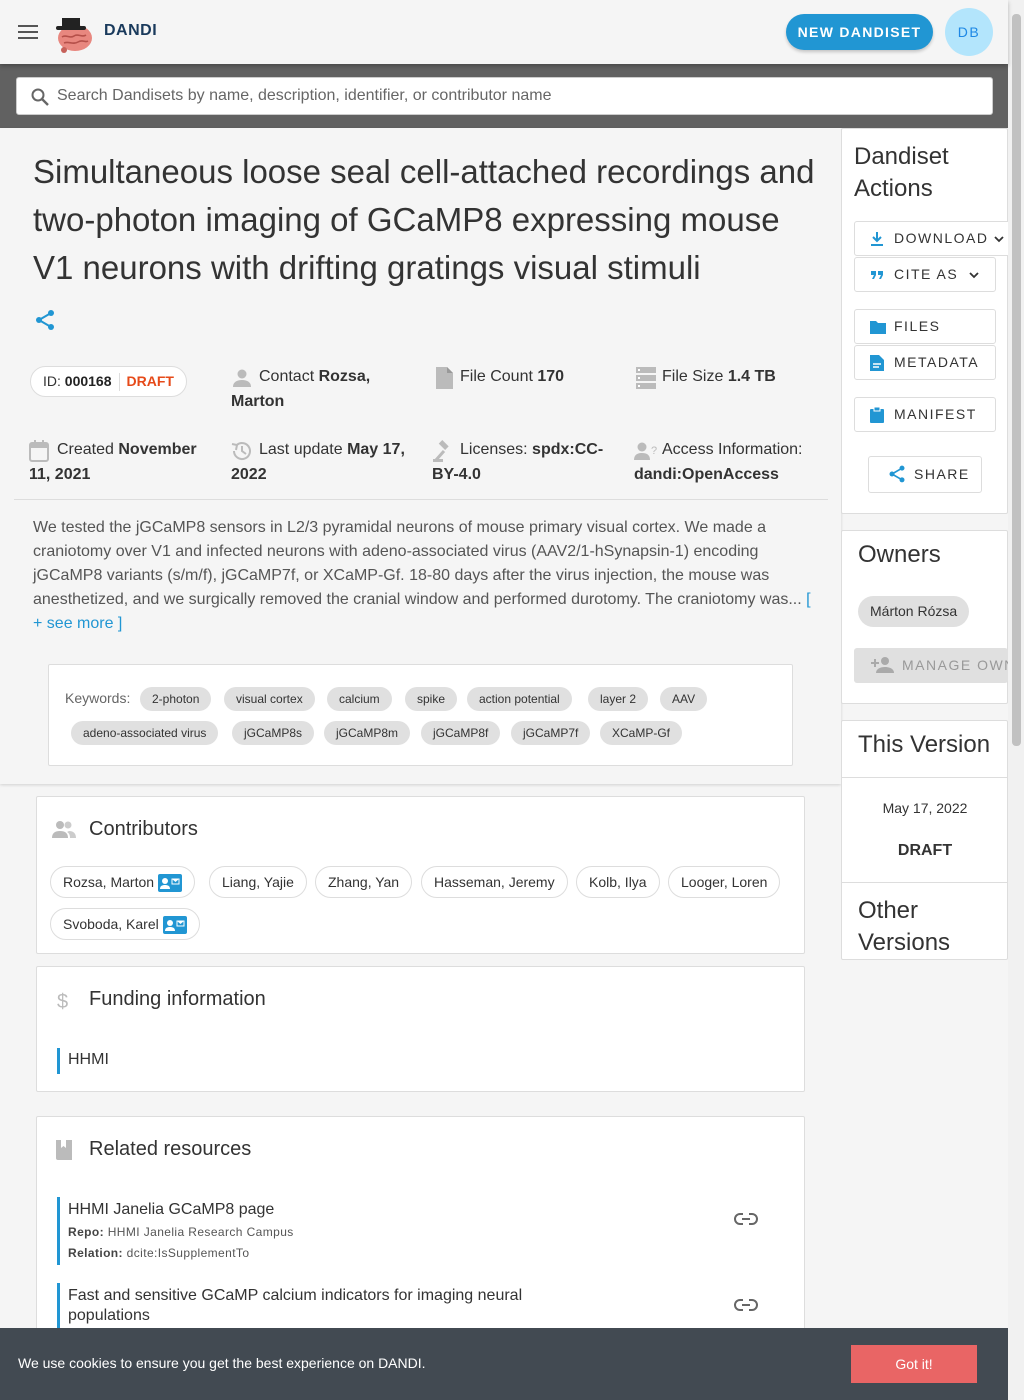  Describe the element at coordinates (258, 882) in the screenshot. I see `contributor-chip: Liang, Yajie` at that location.